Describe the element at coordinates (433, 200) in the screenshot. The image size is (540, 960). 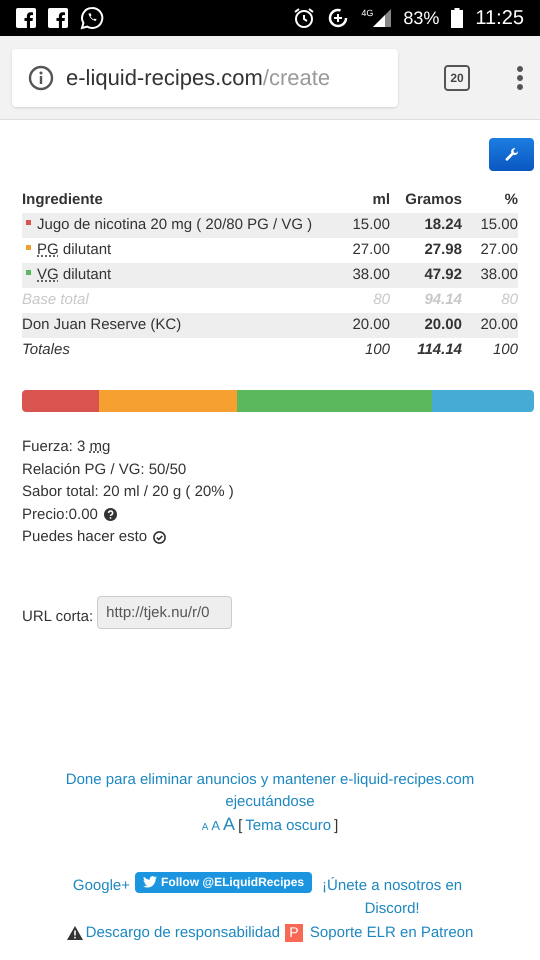
I see `column-header: Gramos` at that location.